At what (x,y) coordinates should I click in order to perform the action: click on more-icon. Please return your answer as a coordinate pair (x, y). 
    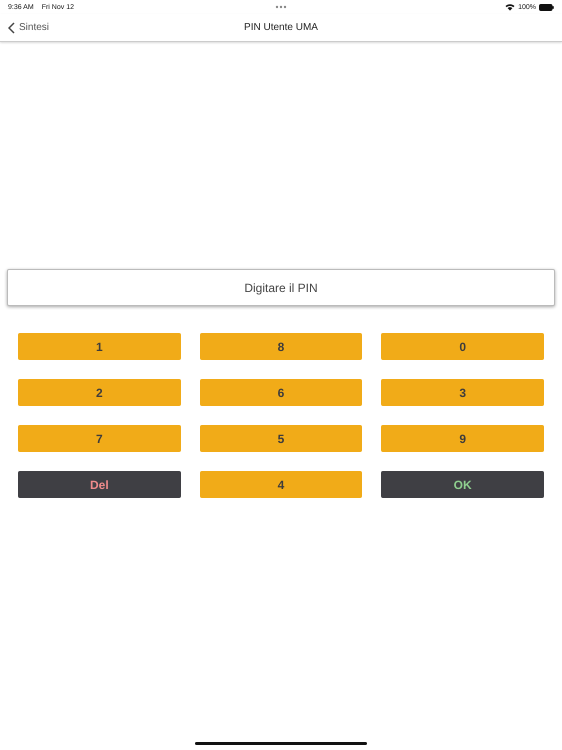
    Looking at the image, I should click on (281, 7).